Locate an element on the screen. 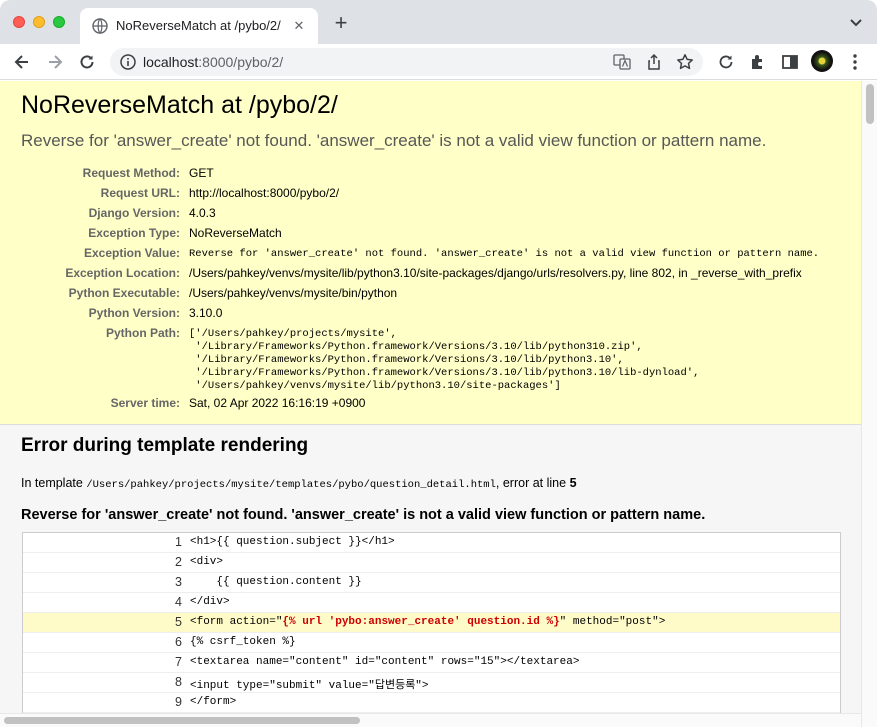 The height and width of the screenshot is (727, 877). line-number: 1 is located at coordinates (178, 542).